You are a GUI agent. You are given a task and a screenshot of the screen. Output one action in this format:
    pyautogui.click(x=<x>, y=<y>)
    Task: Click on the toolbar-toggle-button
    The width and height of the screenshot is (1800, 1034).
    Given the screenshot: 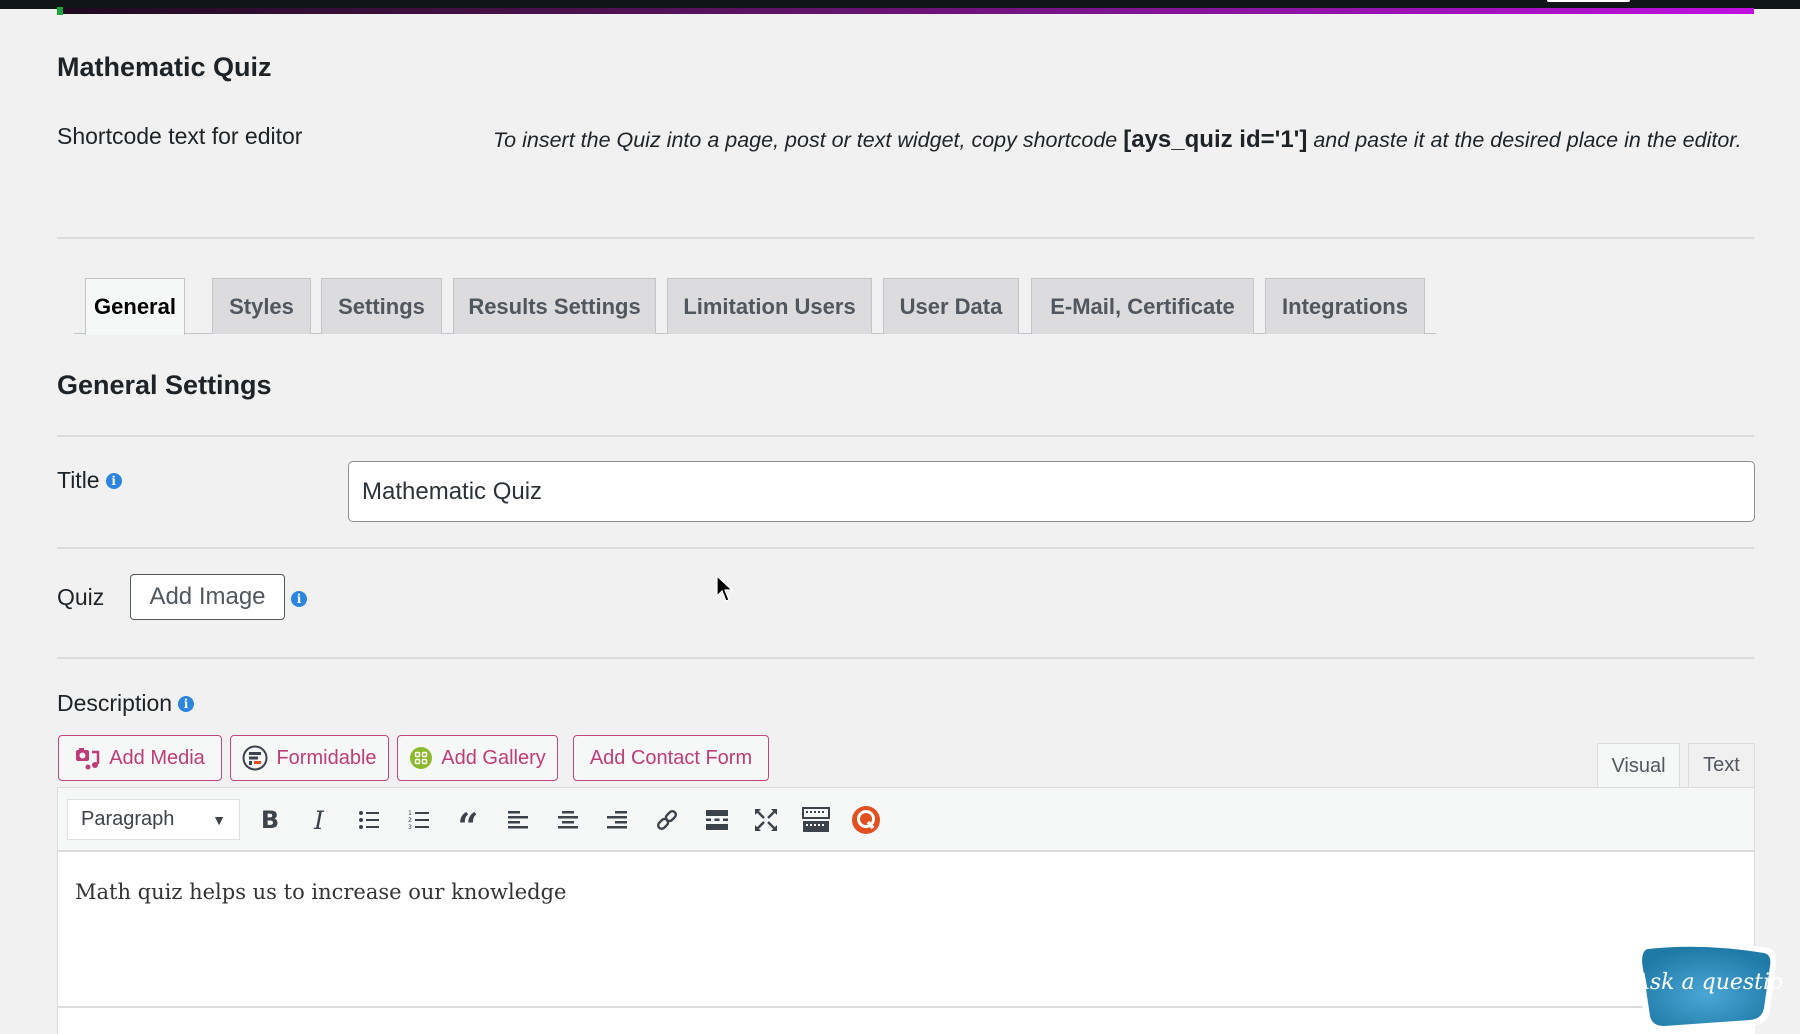 What is the action you would take?
    pyautogui.click(x=816, y=820)
    